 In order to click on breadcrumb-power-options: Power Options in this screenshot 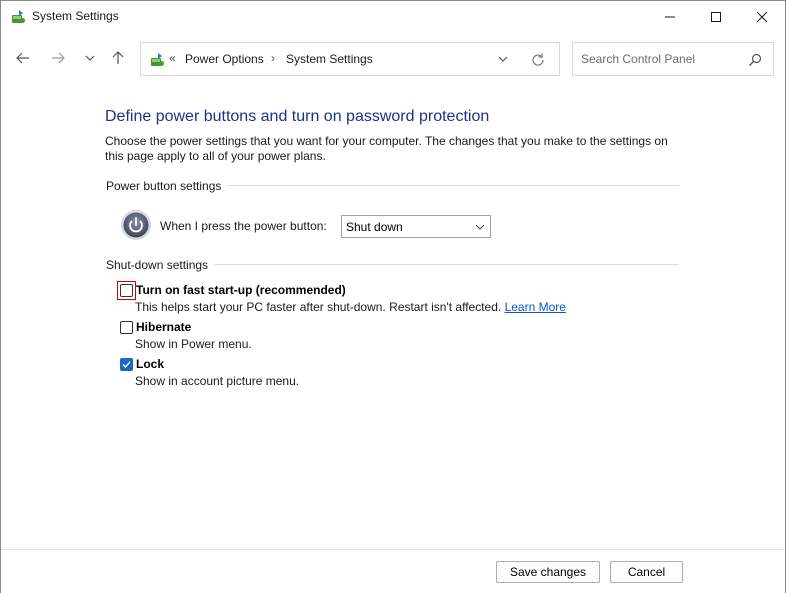, I will do `click(224, 59)`.